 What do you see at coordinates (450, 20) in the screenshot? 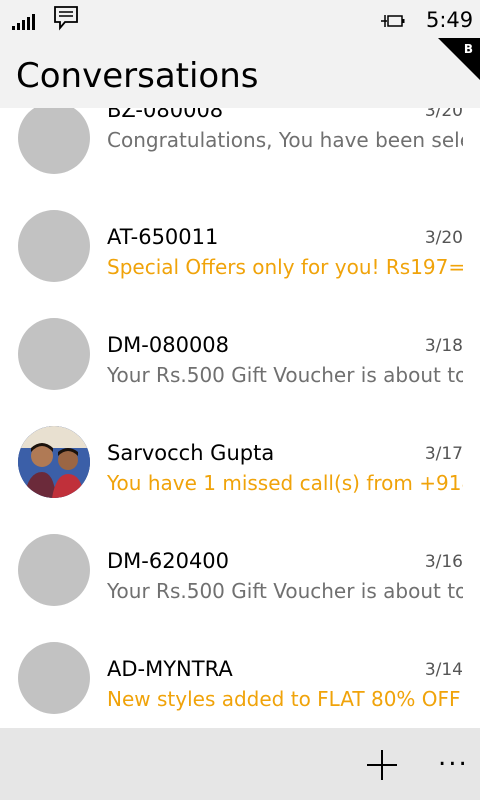
I see `status-time: 5:49` at bounding box center [450, 20].